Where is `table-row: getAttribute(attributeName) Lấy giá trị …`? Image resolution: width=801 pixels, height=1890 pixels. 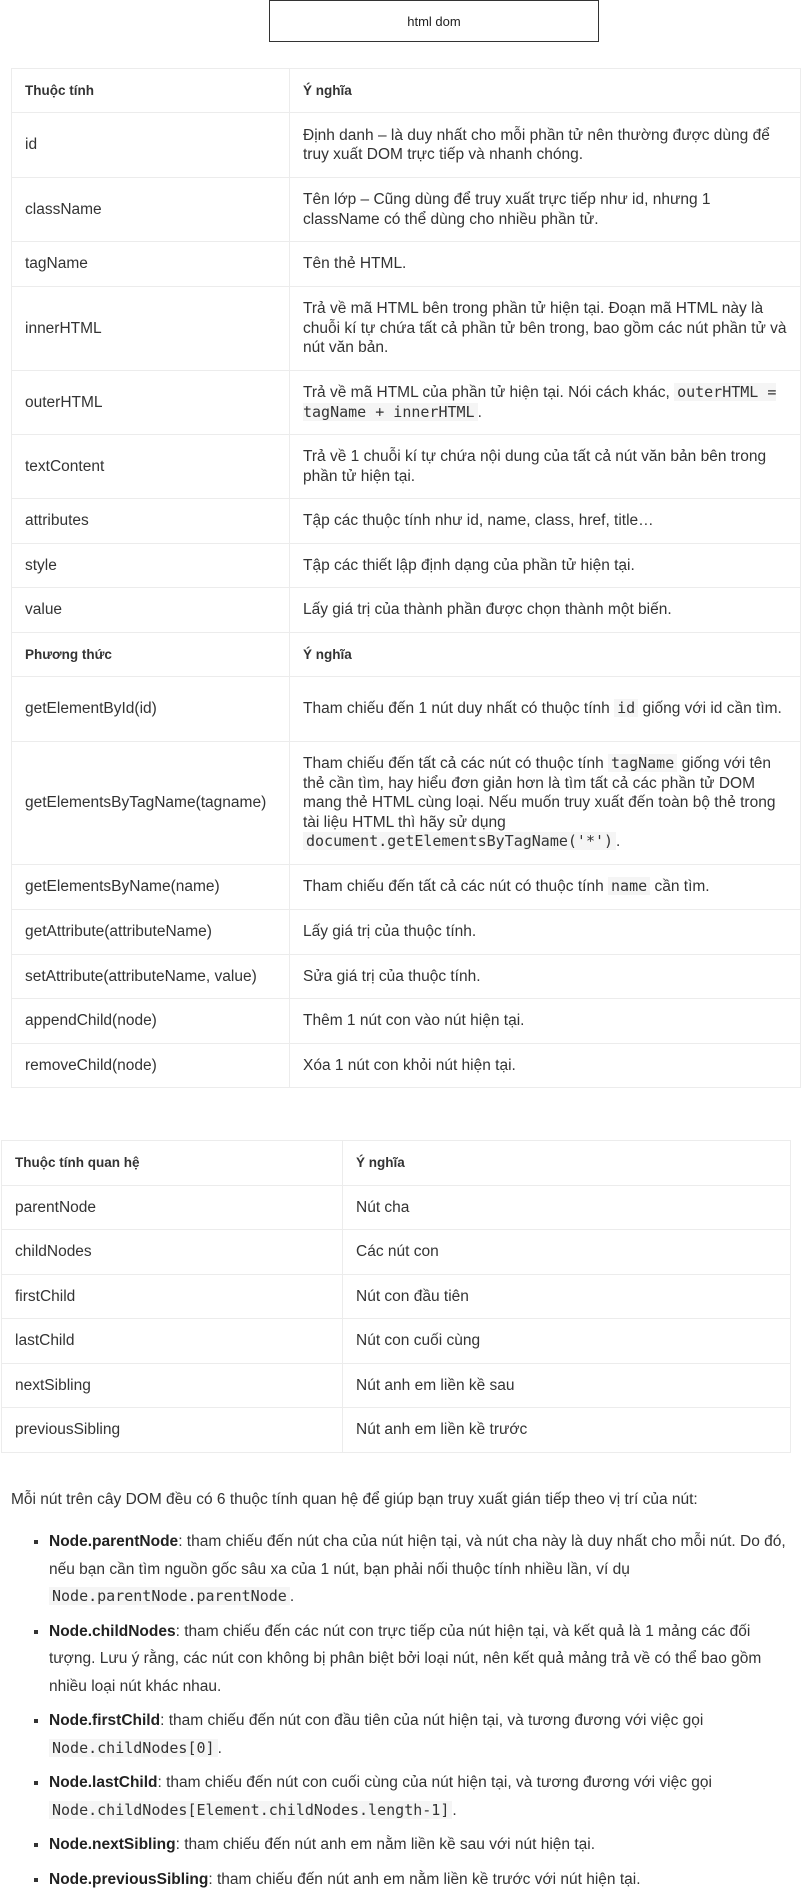
table-row: getAttribute(attributeName) Lấy giá trị … is located at coordinates (406, 932).